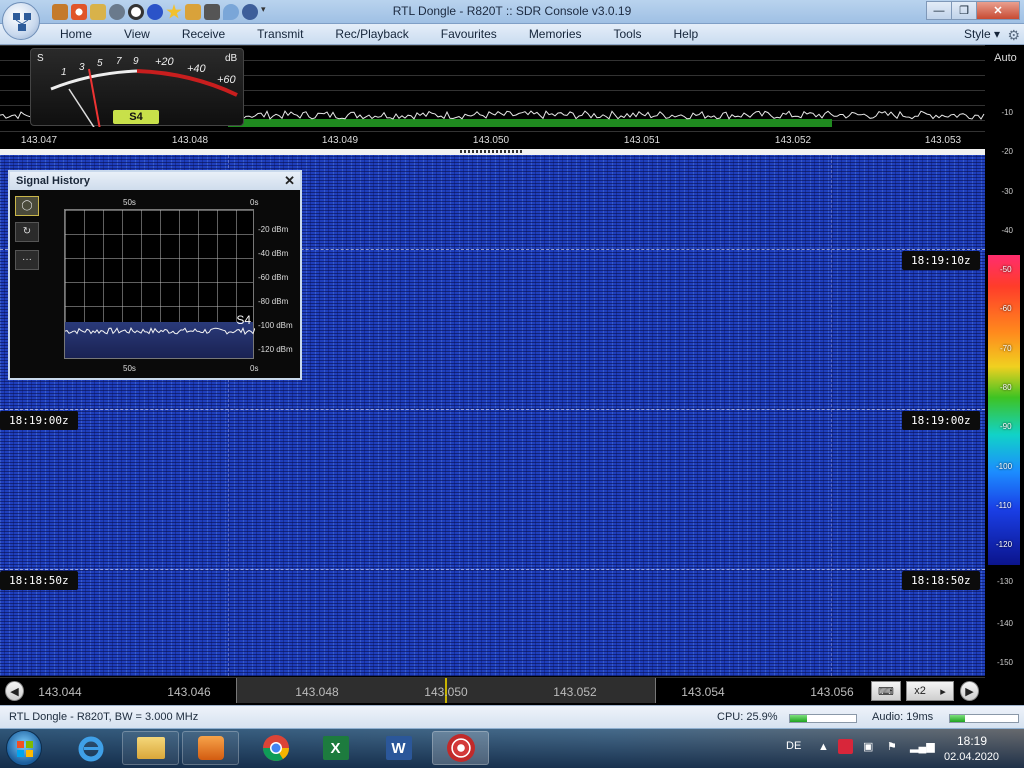 This screenshot has width=1024, height=768. What do you see at coordinates (469, 34) in the screenshot?
I see `menu-favourites: Favourites` at bounding box center [469, 34].